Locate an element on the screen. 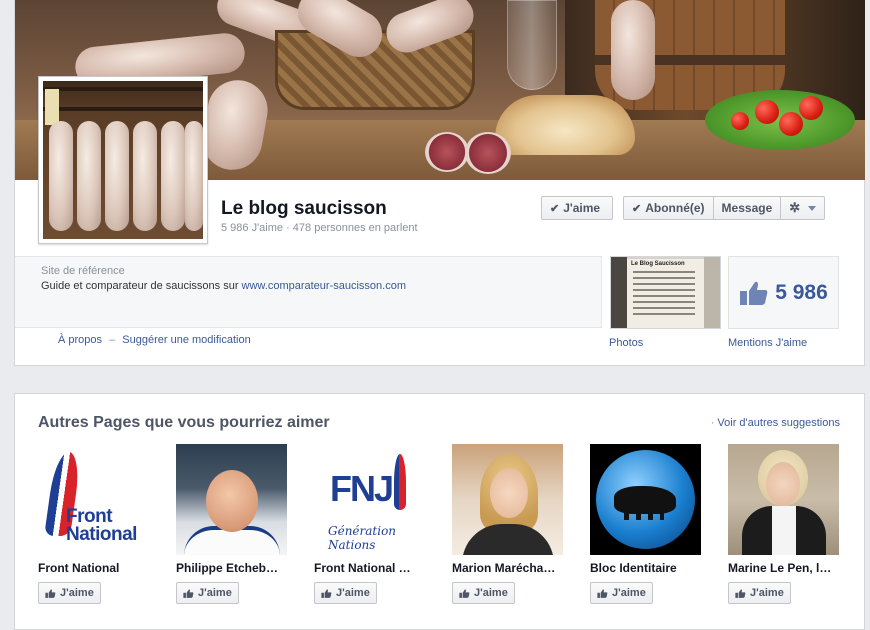 This screenshot has width=870, height=630. page-category: Site de référence is located at coordinates (83, 271).